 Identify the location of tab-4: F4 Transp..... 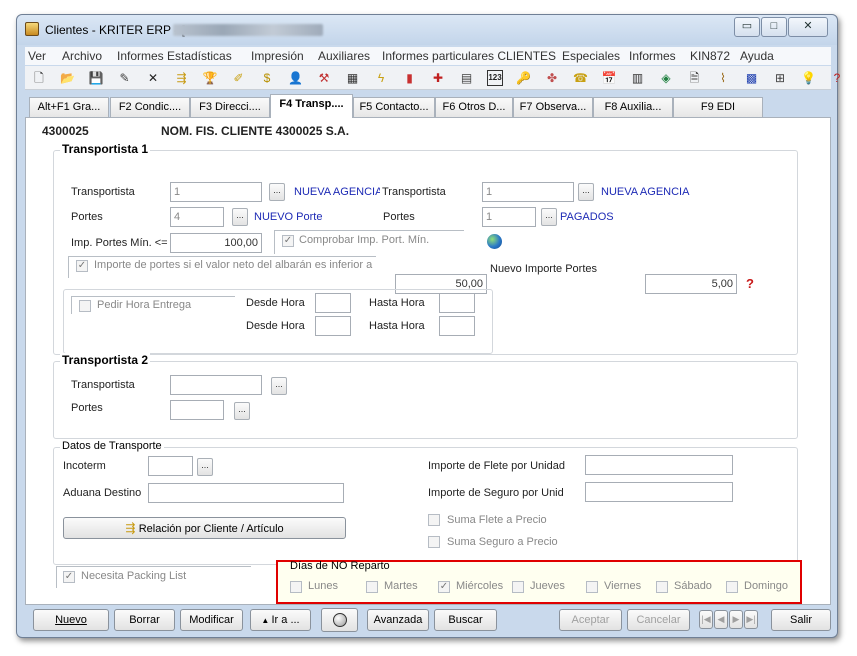
(311, 106).